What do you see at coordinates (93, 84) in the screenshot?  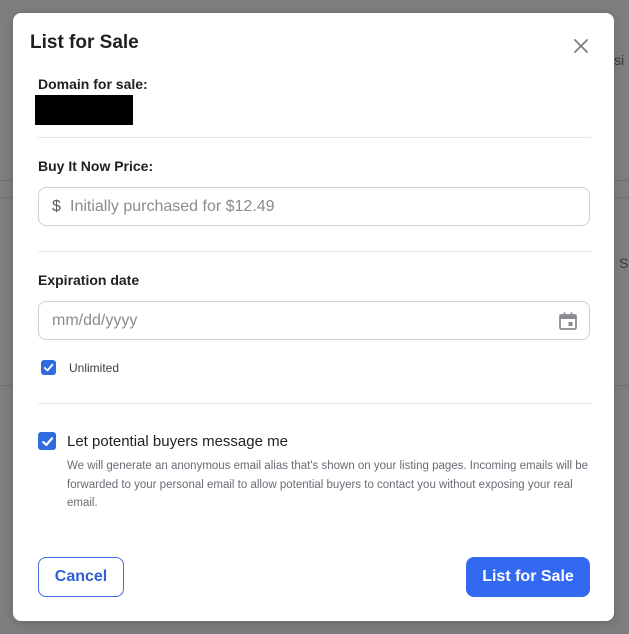 I see `domain-label: Domain for sale:` at bounding box center [93, 84].